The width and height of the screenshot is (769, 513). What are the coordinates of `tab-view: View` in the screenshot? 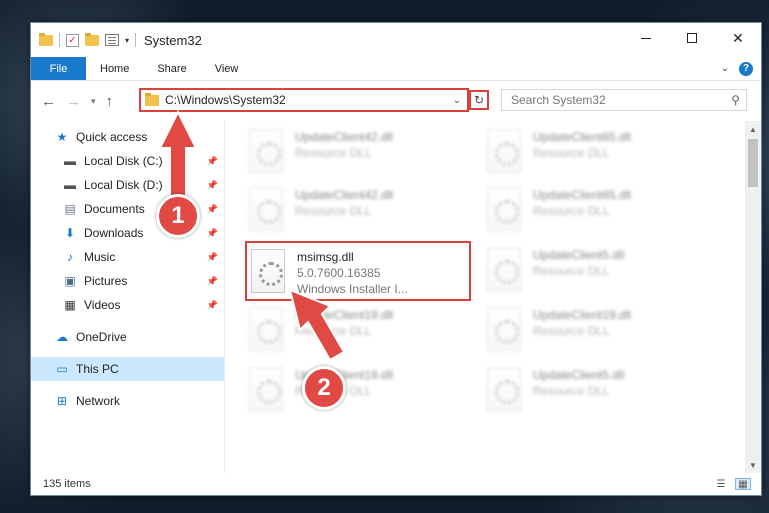 It's located at (227, 68).